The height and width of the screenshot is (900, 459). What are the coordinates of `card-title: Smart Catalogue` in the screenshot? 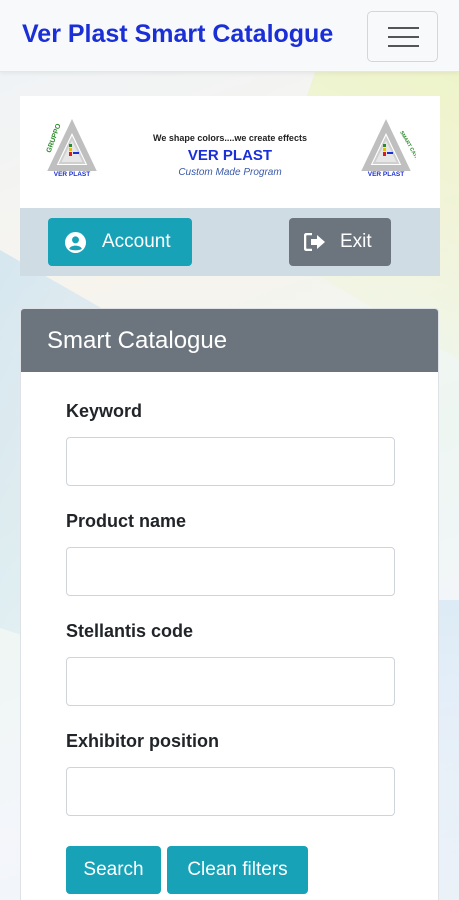 It's located at (229, 340).